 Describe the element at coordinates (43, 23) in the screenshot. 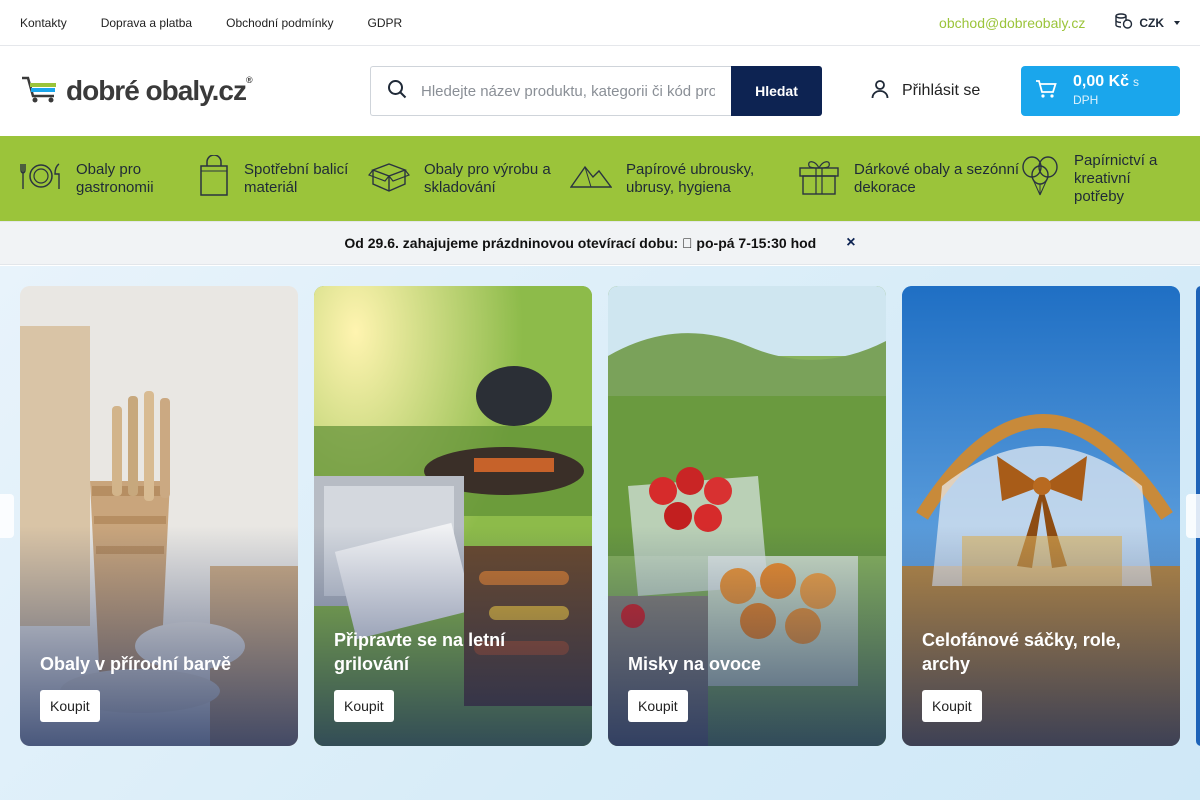

I see `link-contacts: Kontakty` at that location.